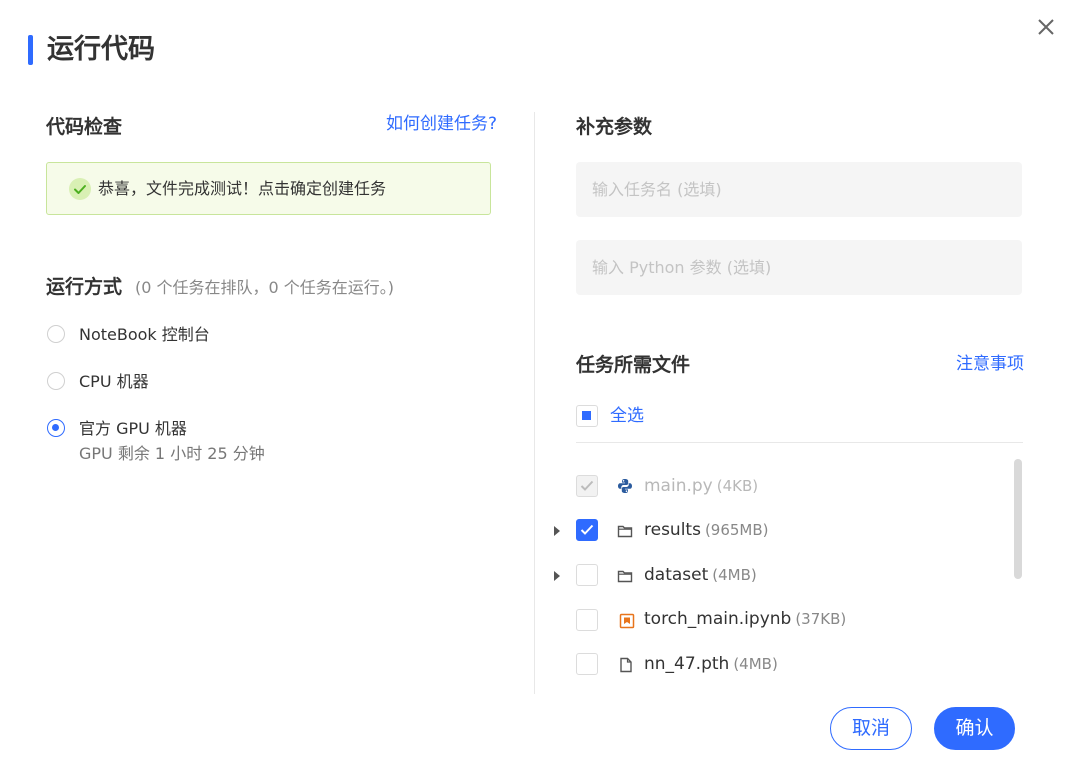 Image resolution: width=1065 pixels, height=774 pixels. I want to click on how-to-create-task-link: 如何创建任务?, so click(441, 124).